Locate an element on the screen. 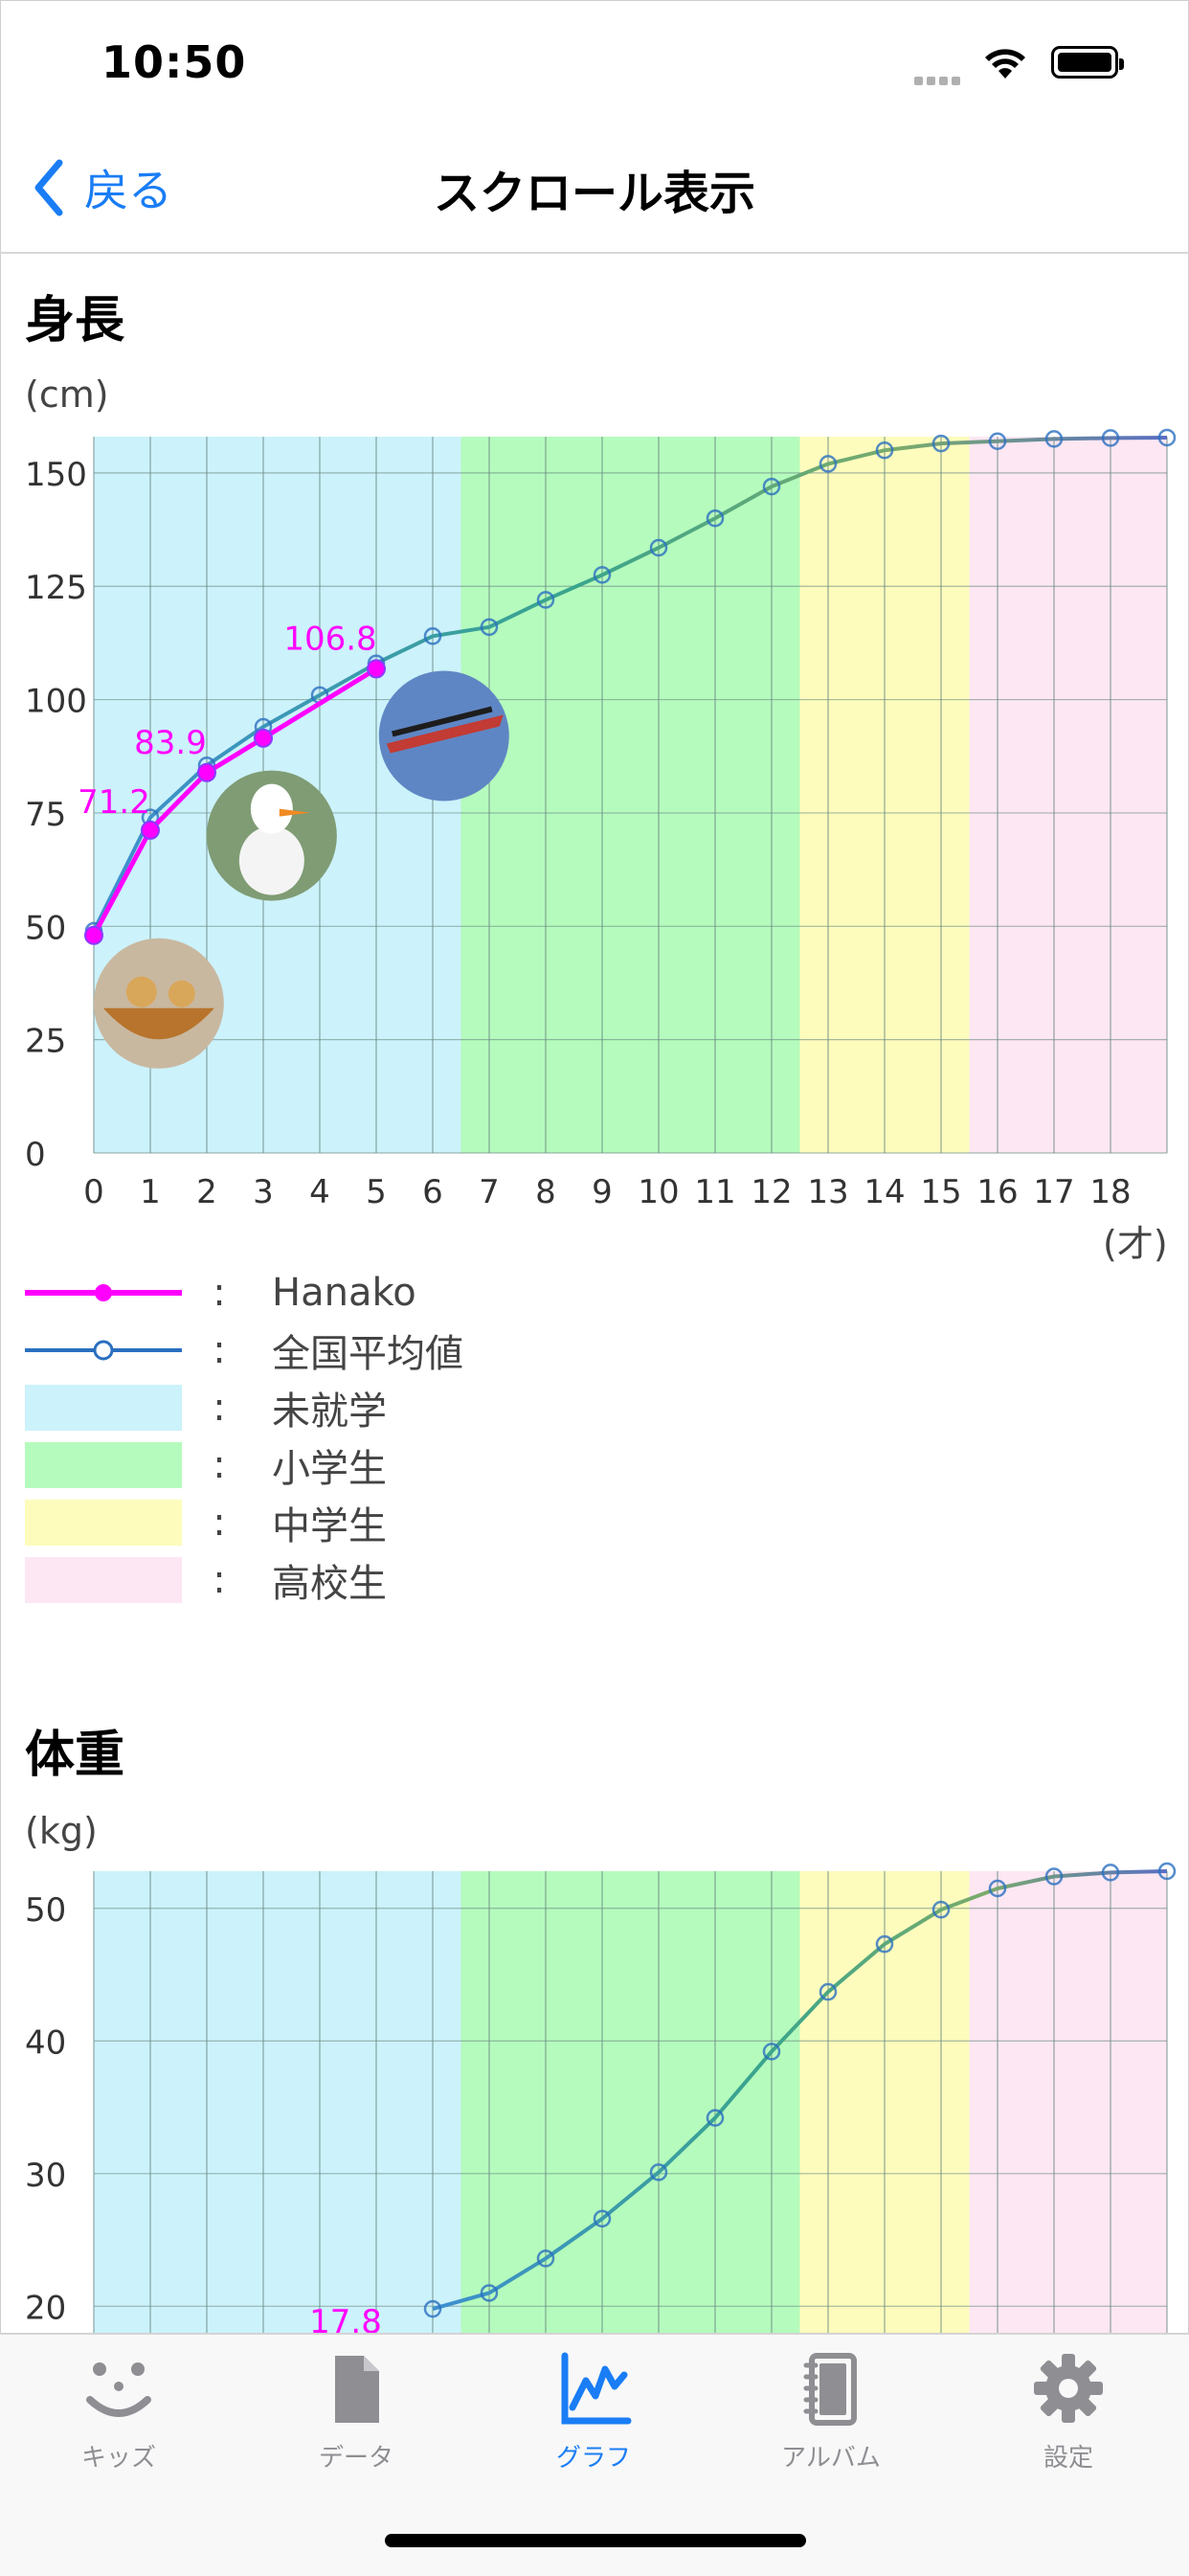 This screenshot has width=1189, height=2576. tab-graph-label: グラフ is located at coordinates (593, 2458).